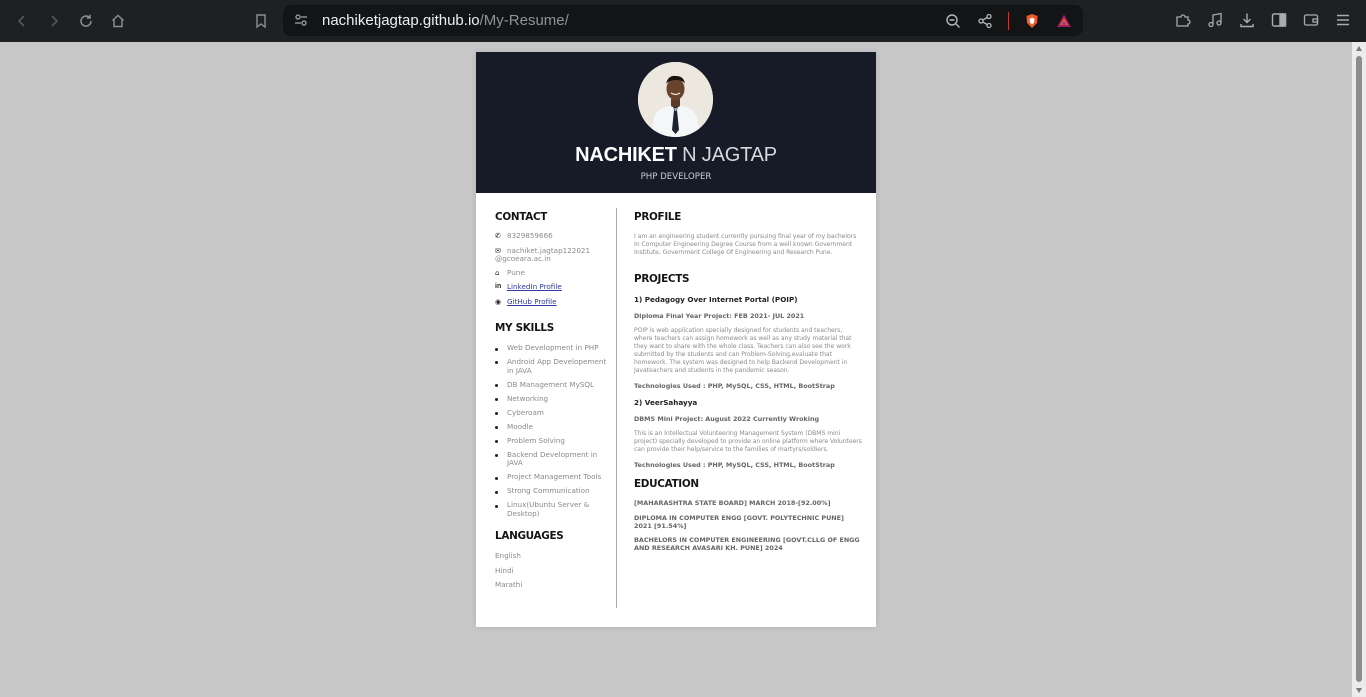 The image size is (1366, 697). I want to click on sidebar-icon, so click(1279, 20).